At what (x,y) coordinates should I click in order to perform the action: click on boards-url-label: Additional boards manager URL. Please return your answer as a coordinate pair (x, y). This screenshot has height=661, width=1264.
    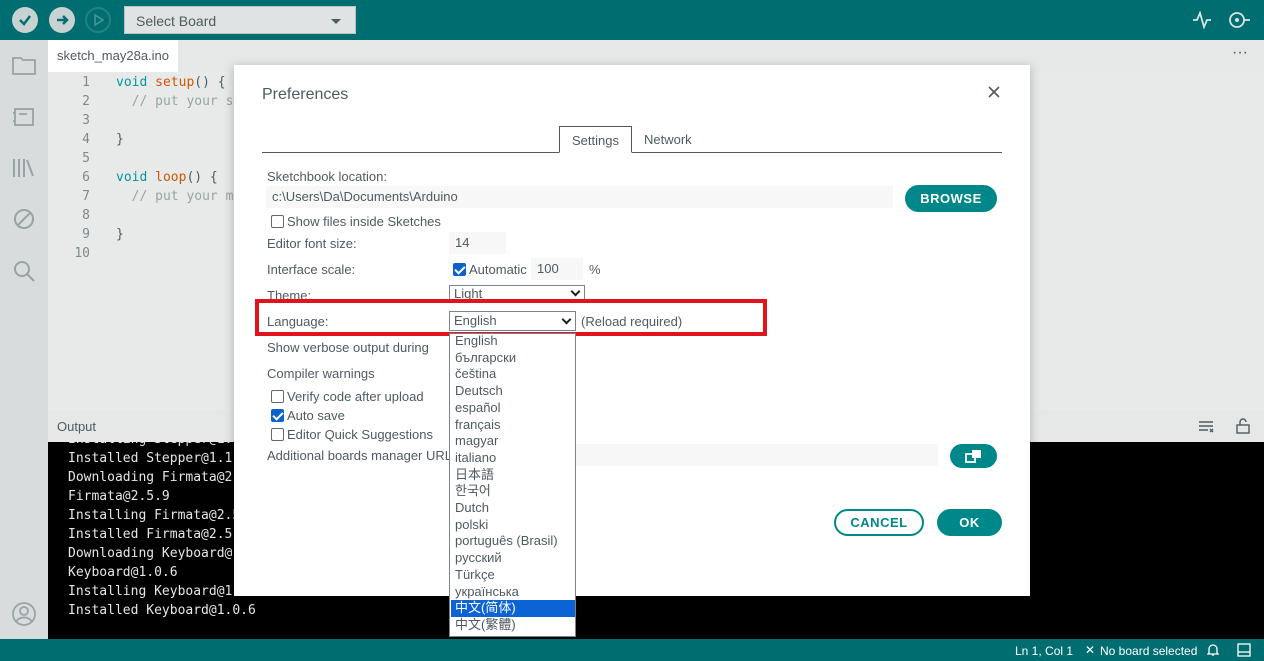
    Looking at the image, I should click on (359, 455).